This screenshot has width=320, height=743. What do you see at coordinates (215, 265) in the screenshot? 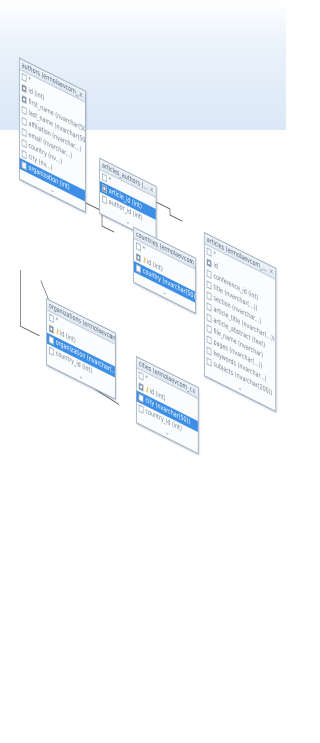
I see `column-label: id` at bounding box center [215, 265].